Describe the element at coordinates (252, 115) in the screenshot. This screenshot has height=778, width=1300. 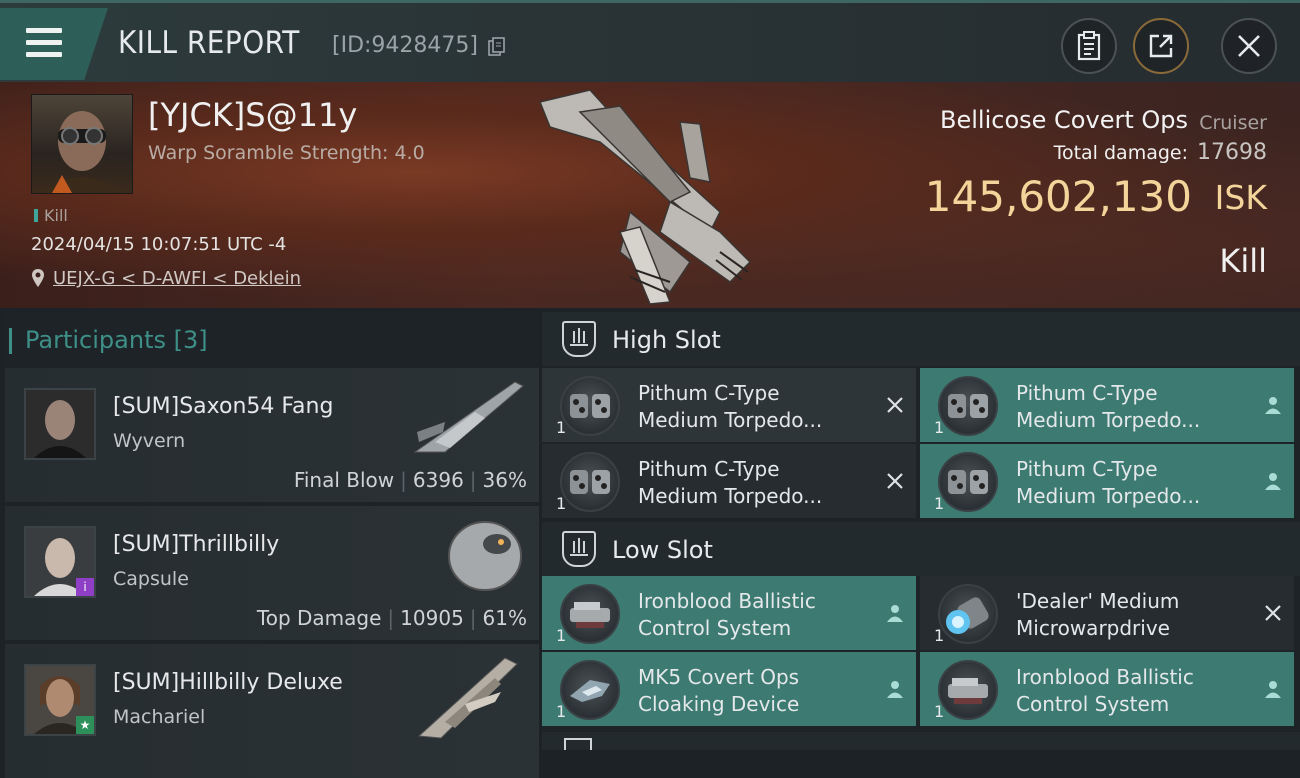
I see `victim-name: [YJCK]S@11y` at that location.